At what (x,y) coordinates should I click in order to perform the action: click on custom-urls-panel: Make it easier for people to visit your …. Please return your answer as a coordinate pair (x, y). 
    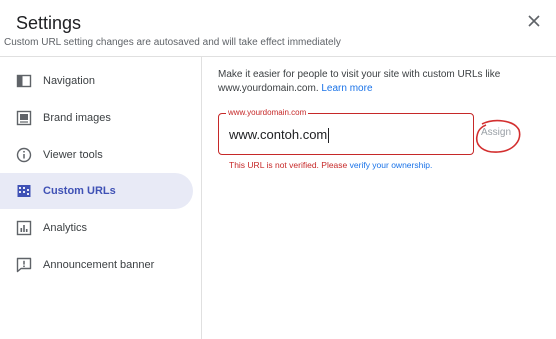
    Looking at the image, I should click on (378, 82).